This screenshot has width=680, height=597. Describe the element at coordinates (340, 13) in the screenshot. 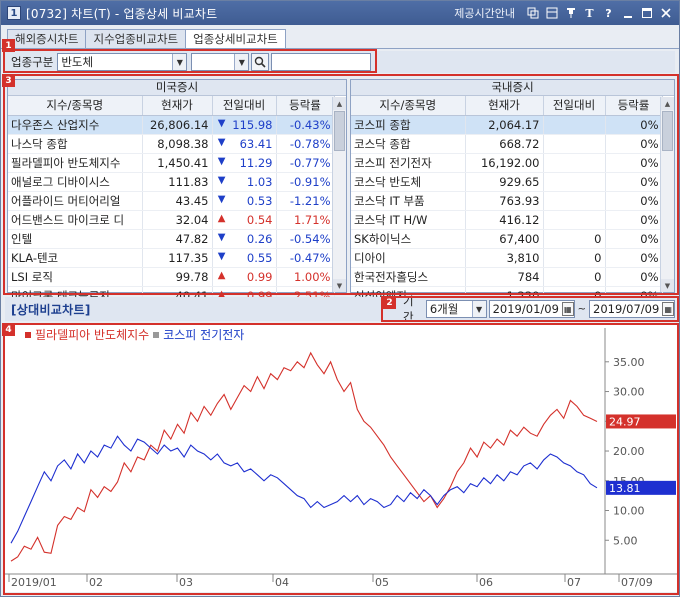

I see `title-bar: 1 [0732] 차트(T) - 업종상세 비교차트 제공시간안내 T ?` at that location.